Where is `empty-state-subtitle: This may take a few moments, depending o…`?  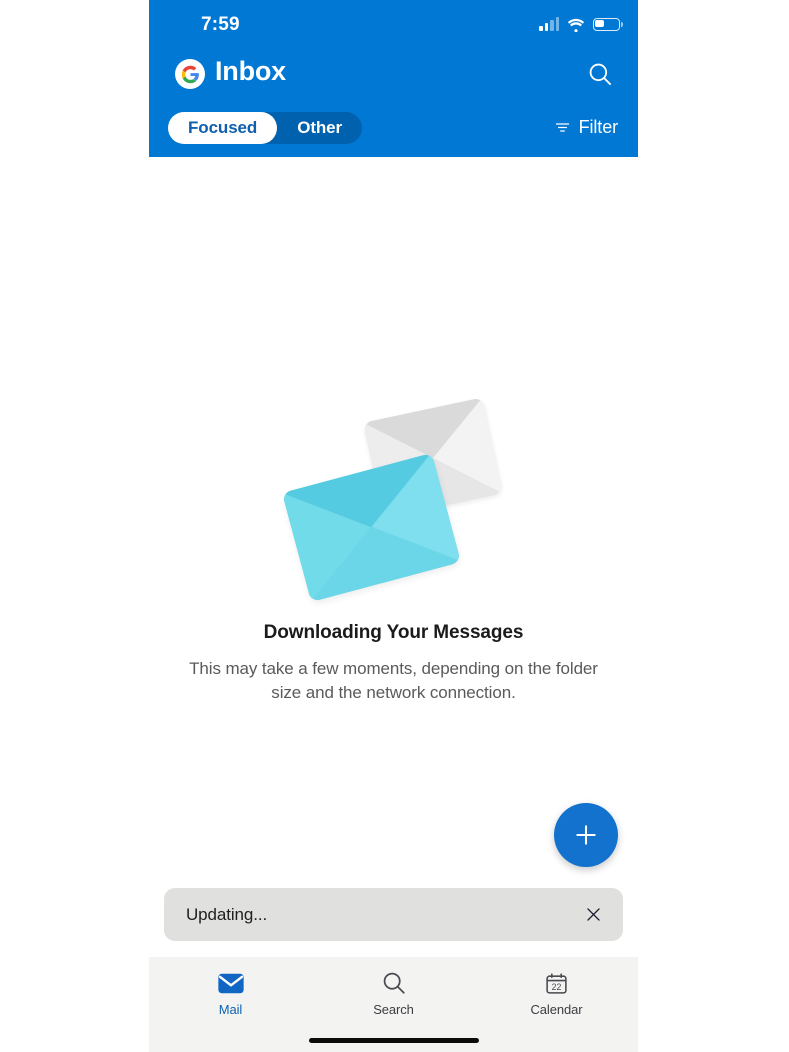 empty-state-subtitle: This may take a few moments, depending o… is located at coordinates (393, 680).